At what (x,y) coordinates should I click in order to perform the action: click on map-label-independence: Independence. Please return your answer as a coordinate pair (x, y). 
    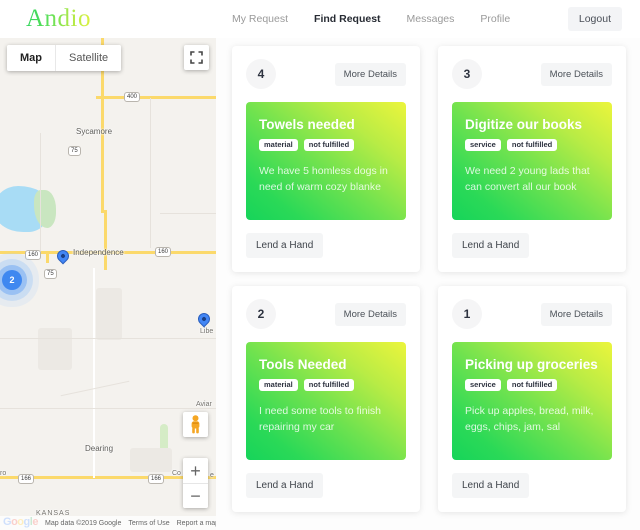
    Looking at the image, I should click on (98, 252).